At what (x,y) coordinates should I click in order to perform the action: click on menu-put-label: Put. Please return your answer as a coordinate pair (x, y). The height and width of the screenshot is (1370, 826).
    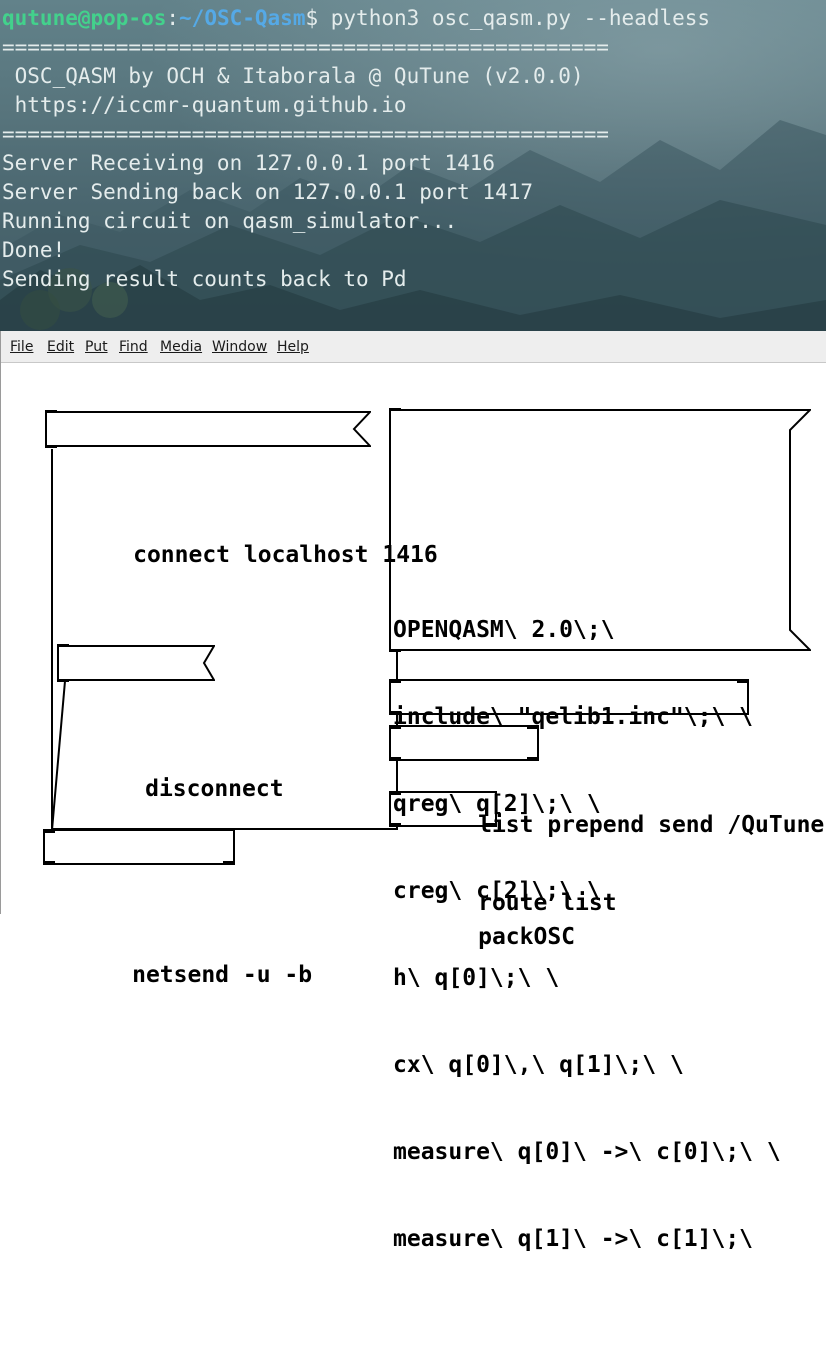
    Looking at the image, I should click on (96, 347).